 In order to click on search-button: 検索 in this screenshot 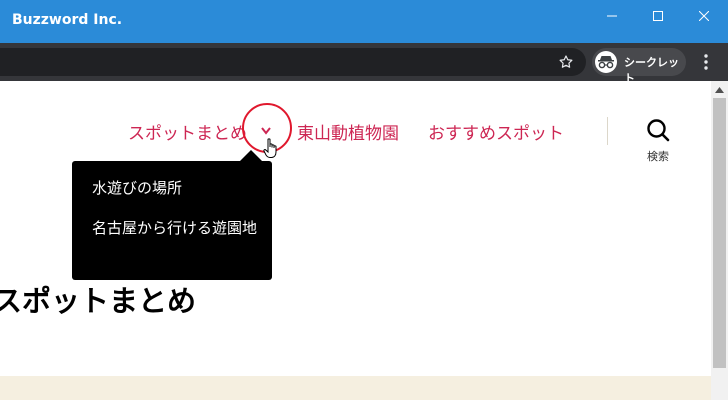, I will do `click(658, 142)`.